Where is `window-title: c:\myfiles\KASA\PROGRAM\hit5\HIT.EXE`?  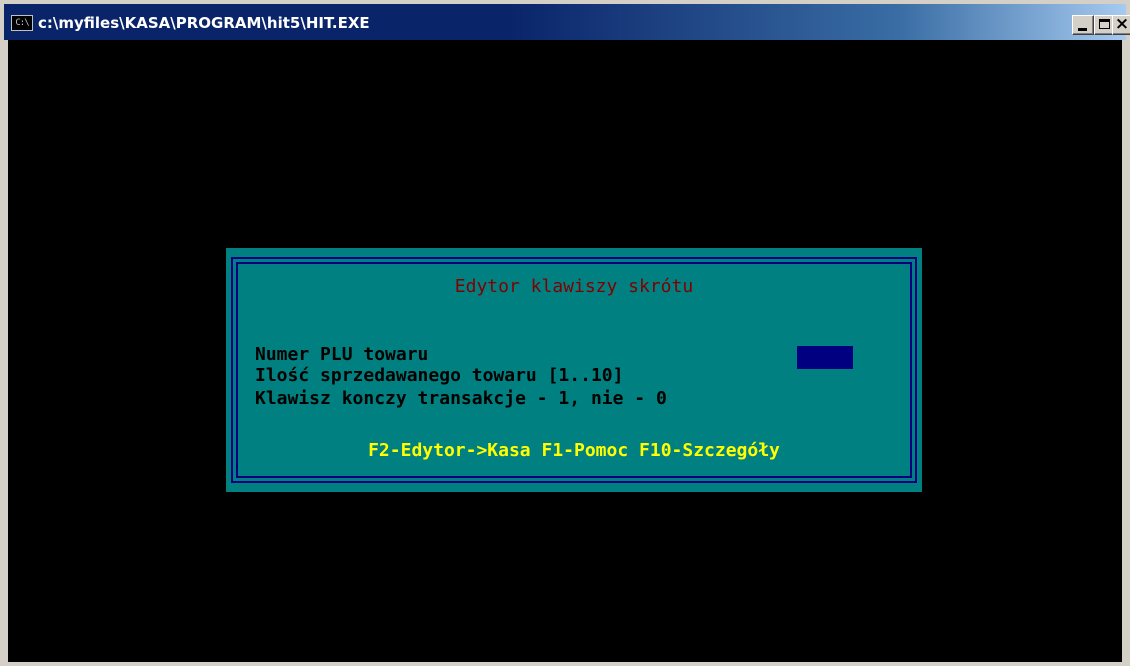
window-title: c:\myfiles\KASA\PROGRAM\hit5\HIT.EXE is located at coordinates (204, 23).